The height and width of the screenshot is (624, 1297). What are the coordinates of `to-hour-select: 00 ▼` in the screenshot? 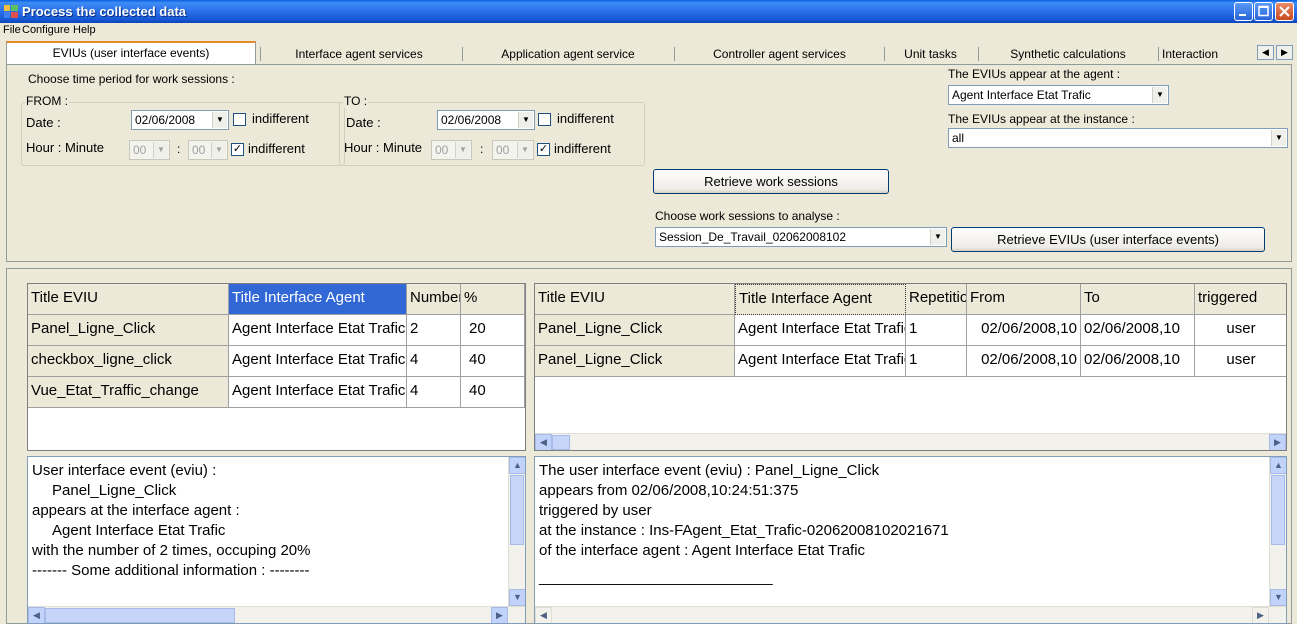 It's located at (451, 150).